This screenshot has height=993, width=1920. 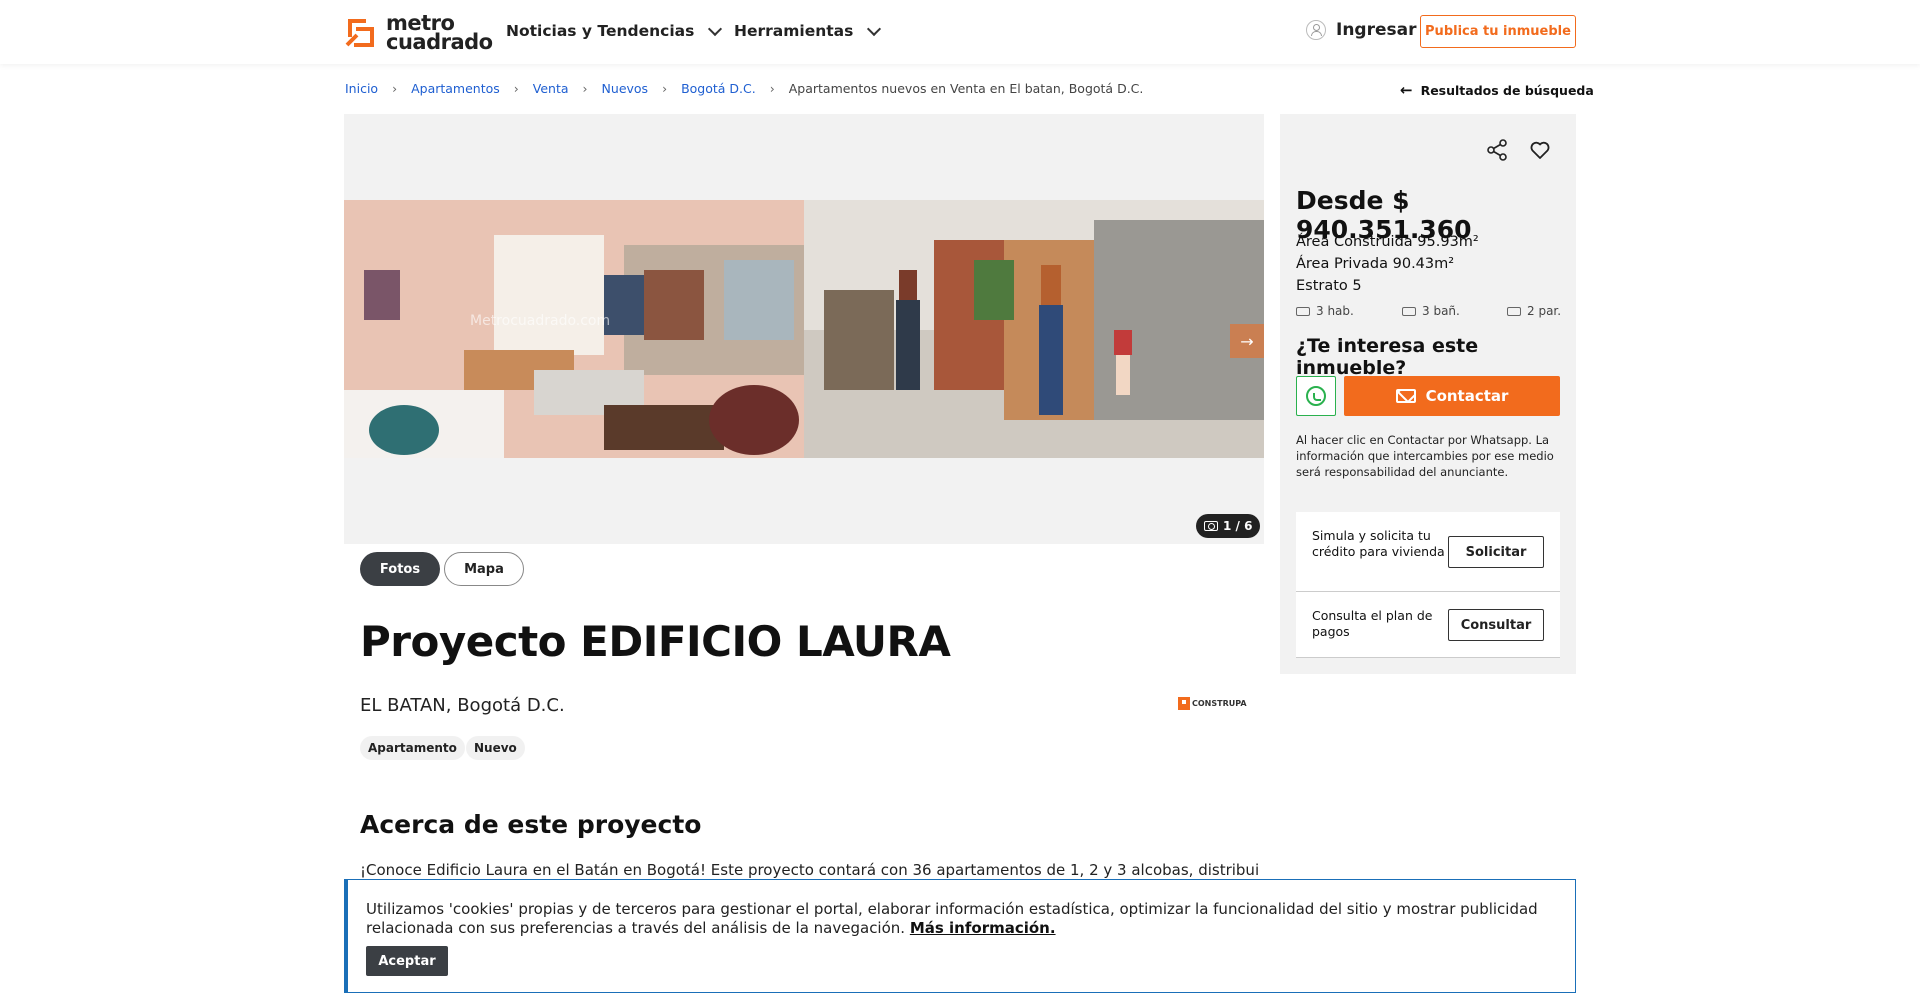 I want to click on tab-mapa: Mapa, so click(x=484, y=569).